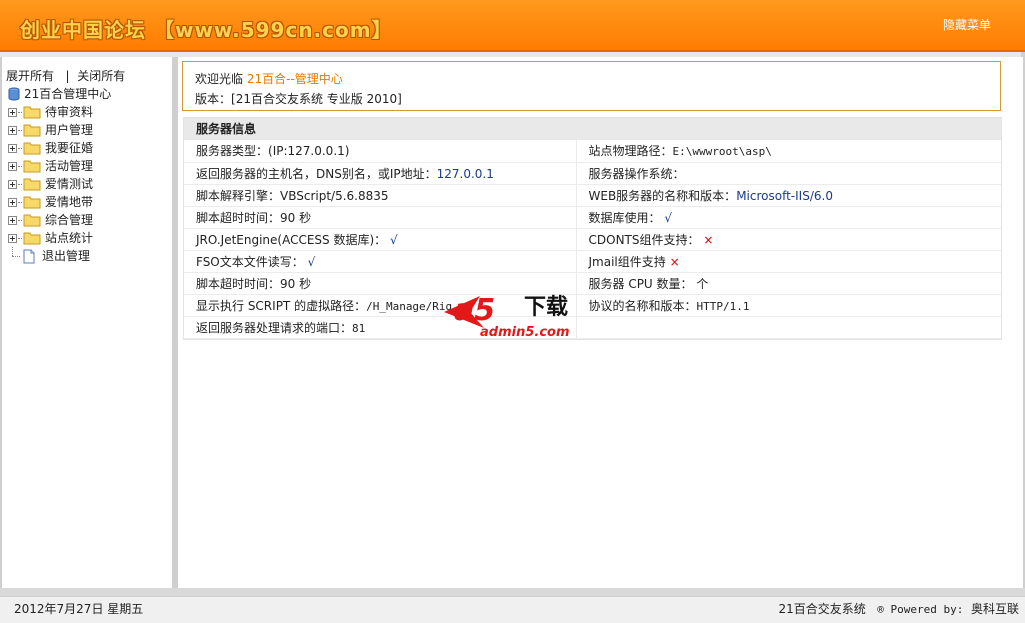 This screenshot has height=623, width=1025. What do you see at coordinates (69, 220) in the screenshot?
I see `sidebar-item-label: 综合管理` at bounding box center [69, 220].